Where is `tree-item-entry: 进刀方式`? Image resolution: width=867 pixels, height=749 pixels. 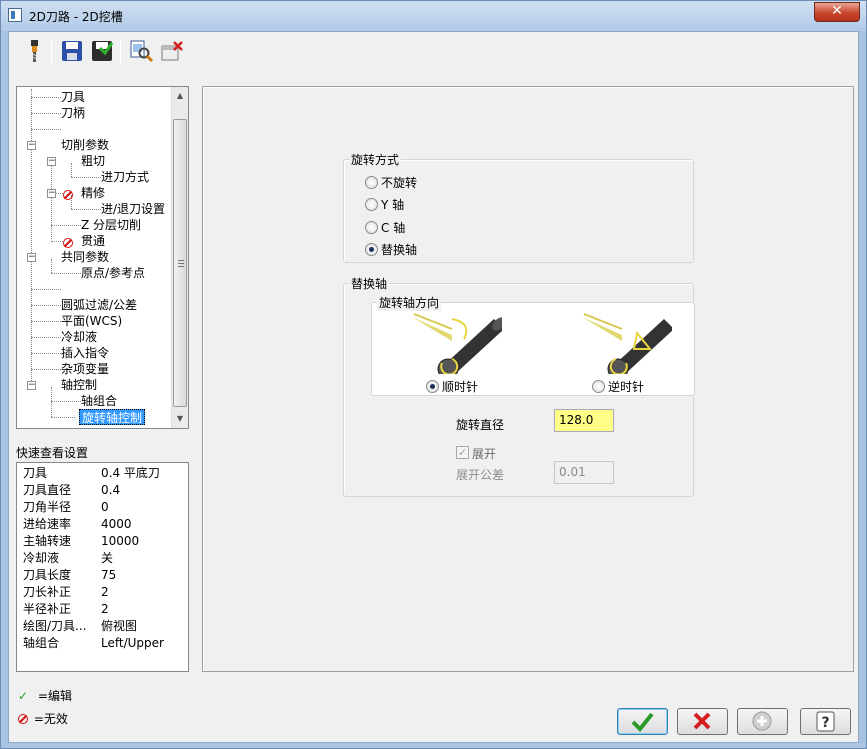
tree-item-entry: 进刀方式 is located at coordinates (125, 177).